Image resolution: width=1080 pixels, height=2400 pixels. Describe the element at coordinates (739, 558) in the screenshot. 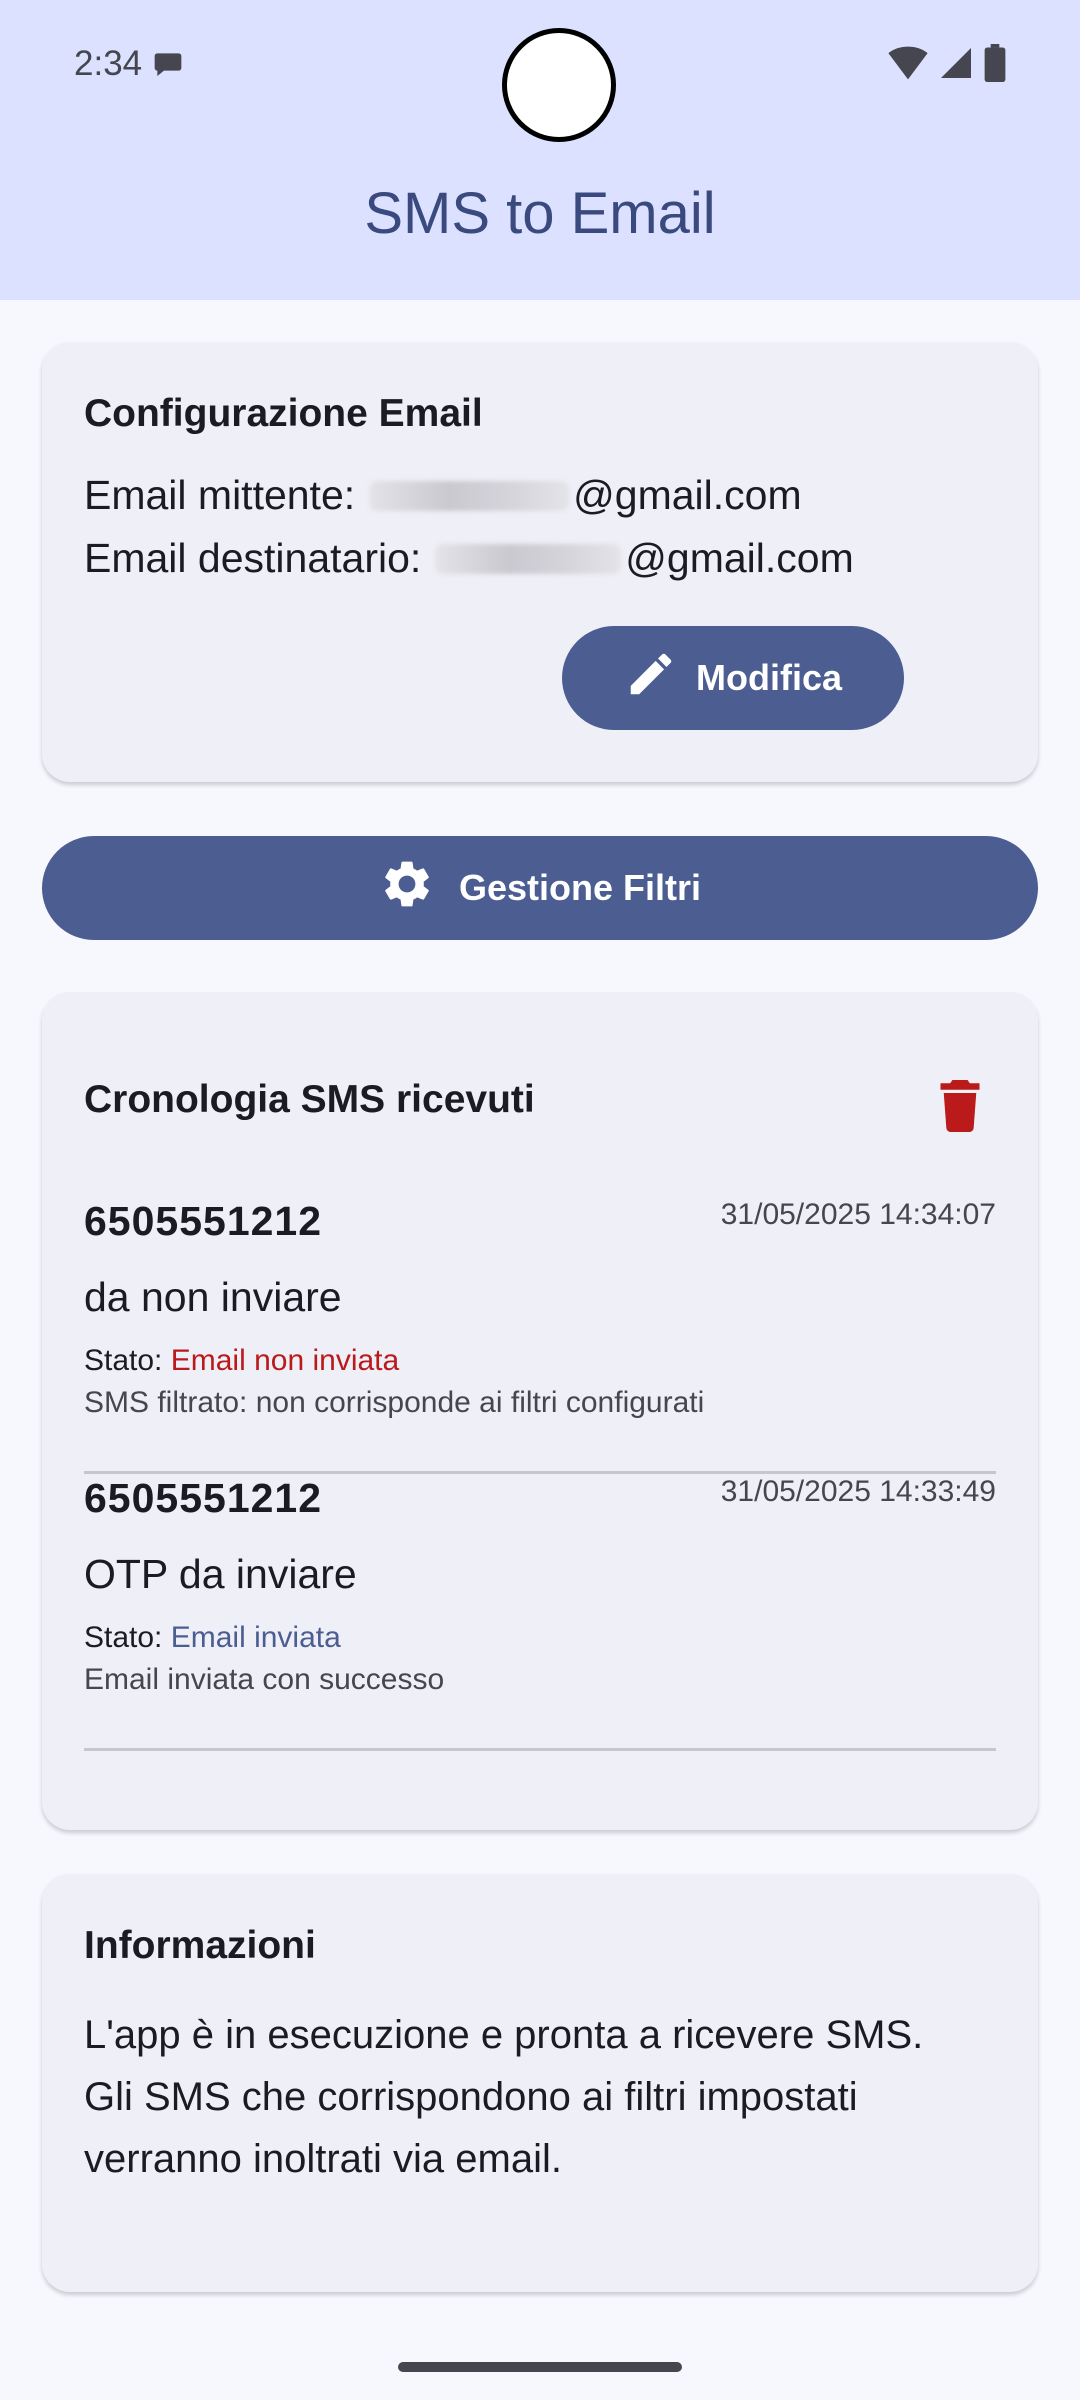

I see `recipient-domain: @gmail.com` at that location.